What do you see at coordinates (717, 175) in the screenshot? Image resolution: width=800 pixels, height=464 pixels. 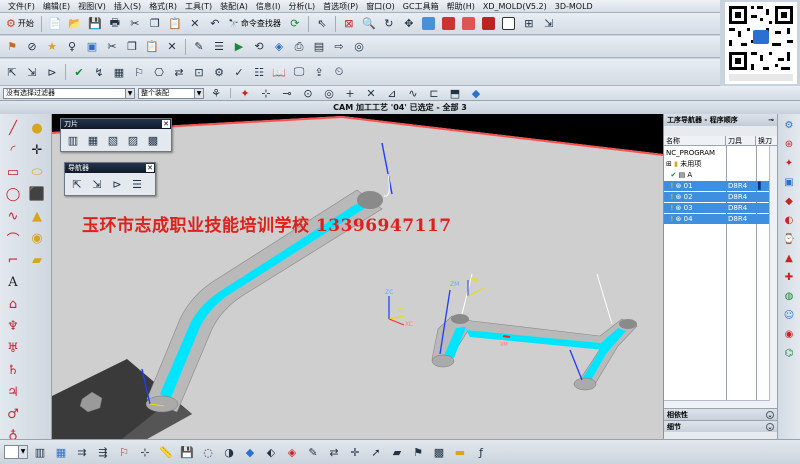 I see `tree-row-a: ✔ ▤ A` at bounding box center [717, 175].